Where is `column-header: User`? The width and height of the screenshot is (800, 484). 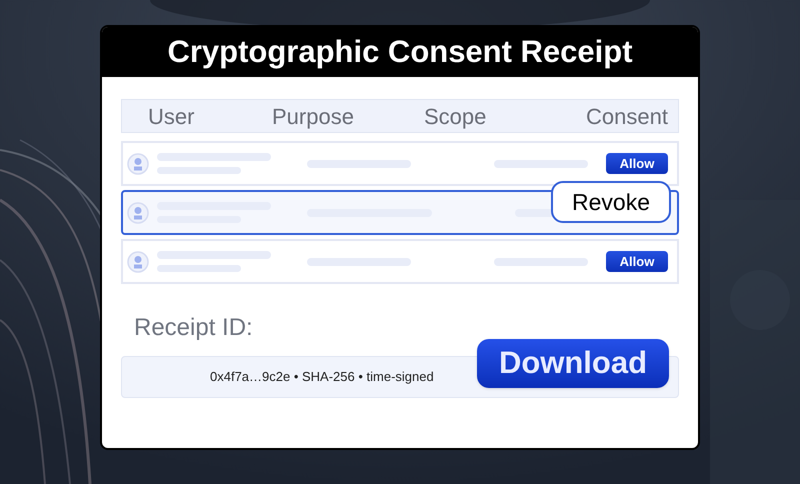 column-header: User is located at coordinates (171, 117).